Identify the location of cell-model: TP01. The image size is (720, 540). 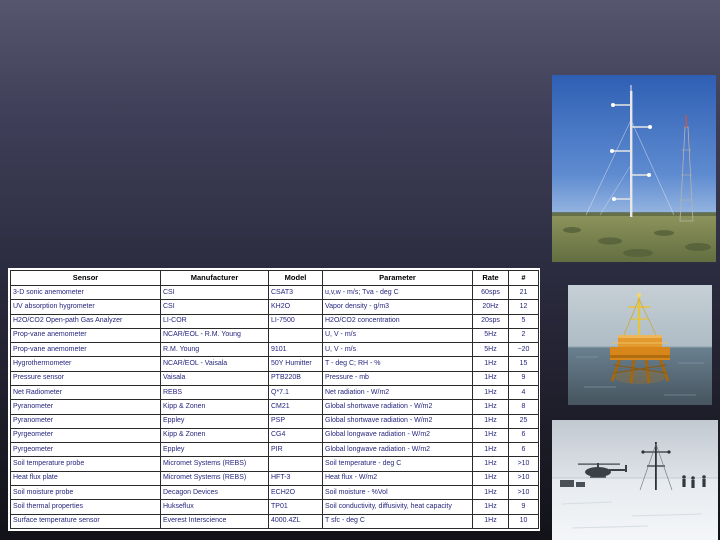
(295, 507).